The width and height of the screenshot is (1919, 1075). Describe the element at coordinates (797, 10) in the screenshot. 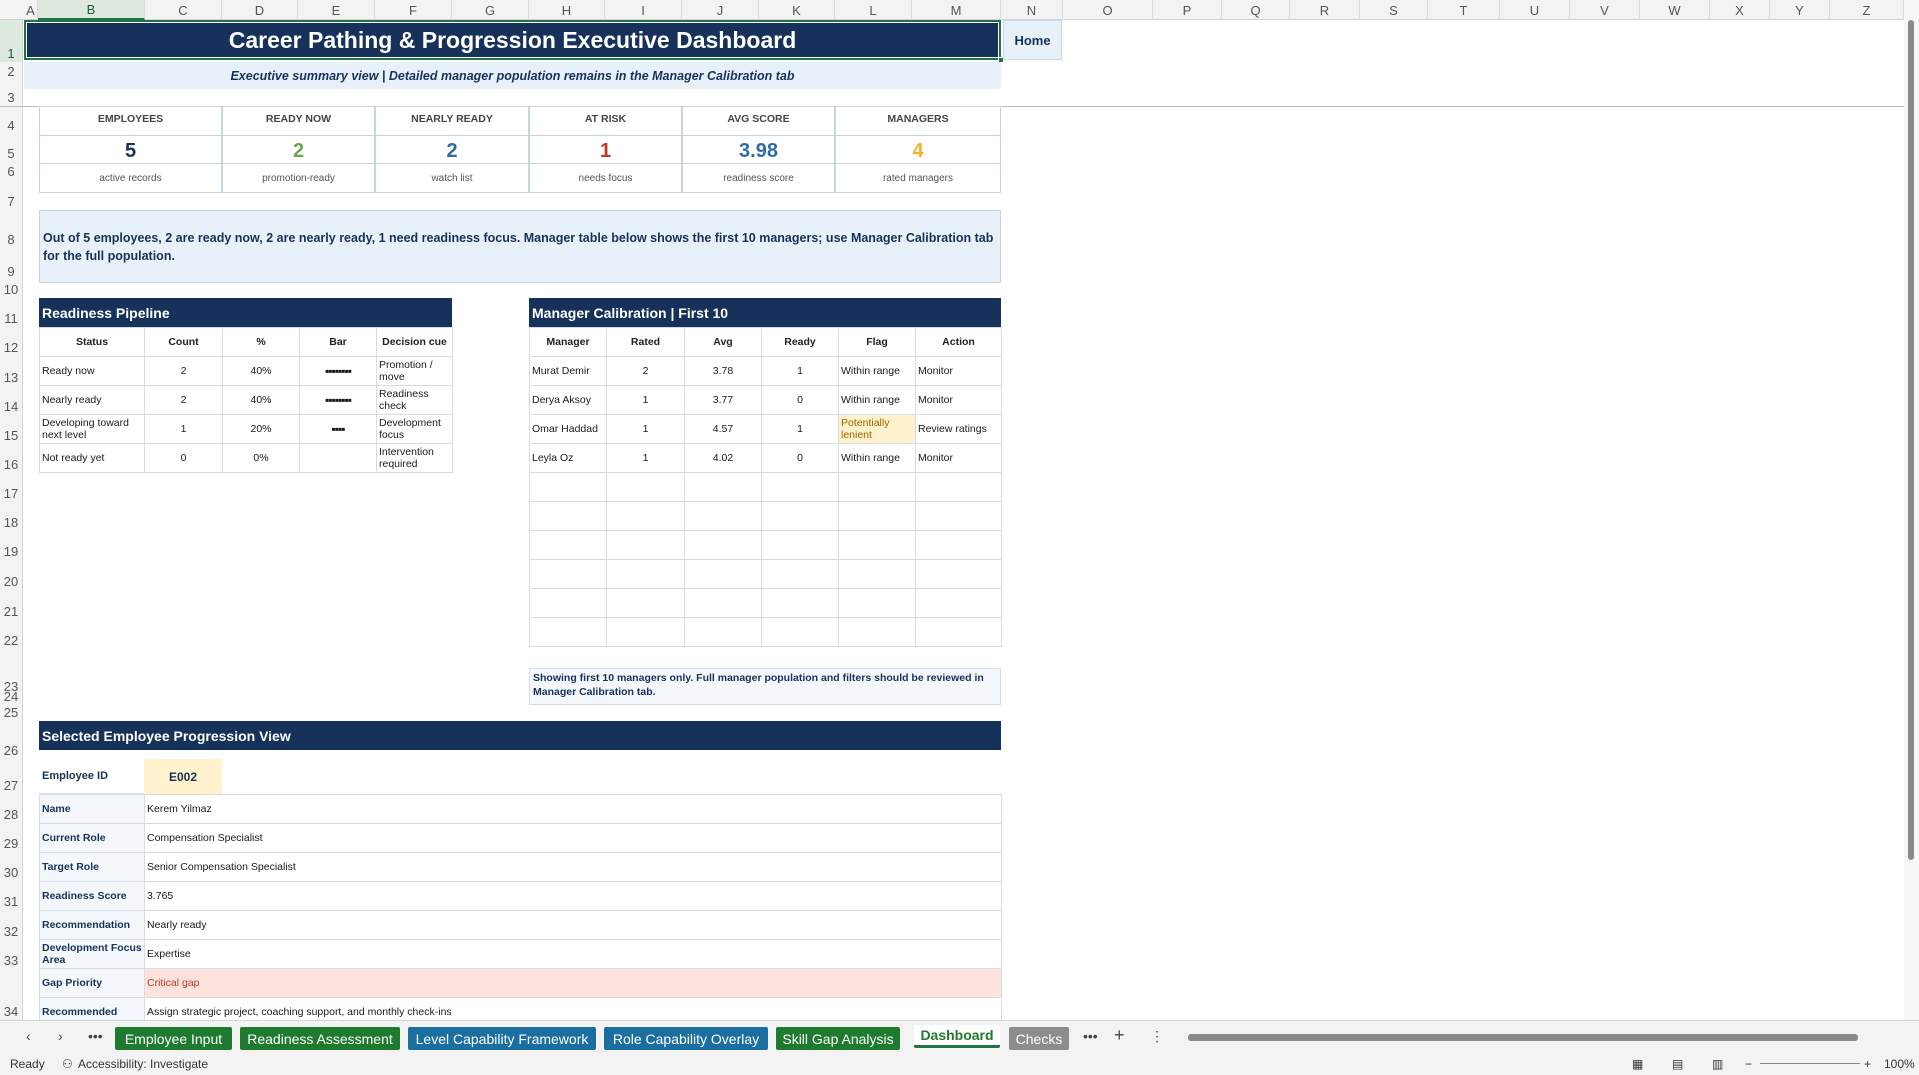

I see `column-header-K: K` at that location.